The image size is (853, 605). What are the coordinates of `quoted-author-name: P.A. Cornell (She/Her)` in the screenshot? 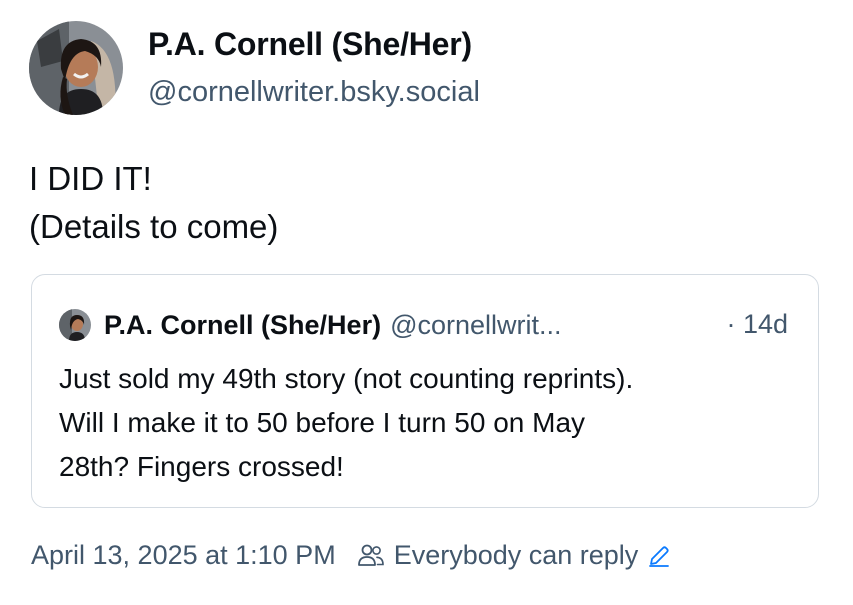 It's located at (242, 325).